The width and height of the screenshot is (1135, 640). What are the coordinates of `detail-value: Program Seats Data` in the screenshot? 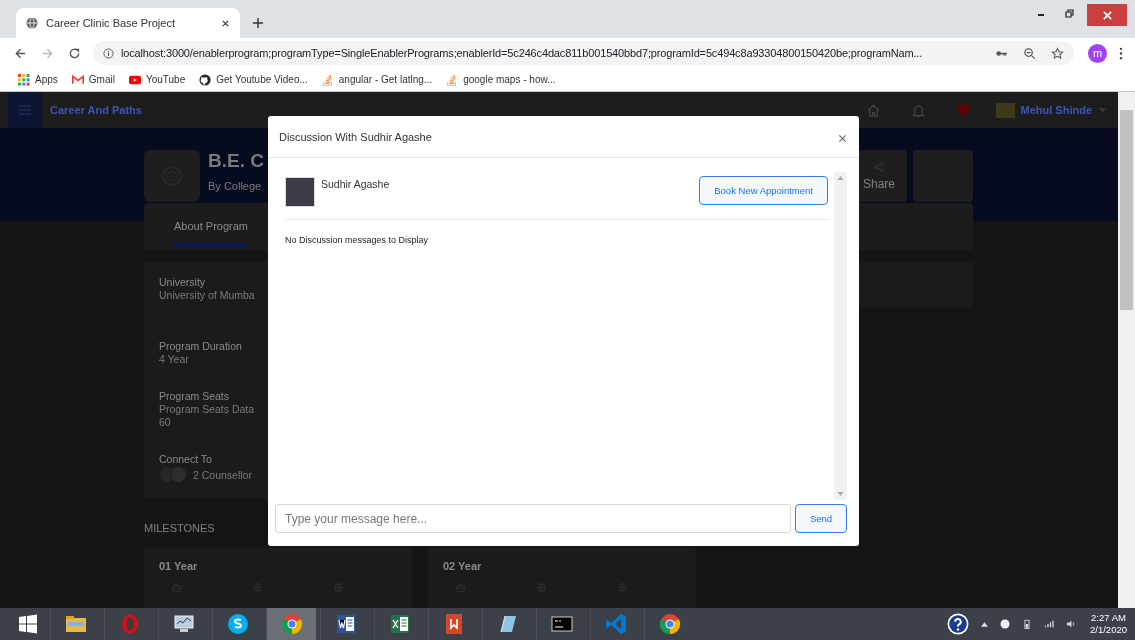 It's located at (207, 409).